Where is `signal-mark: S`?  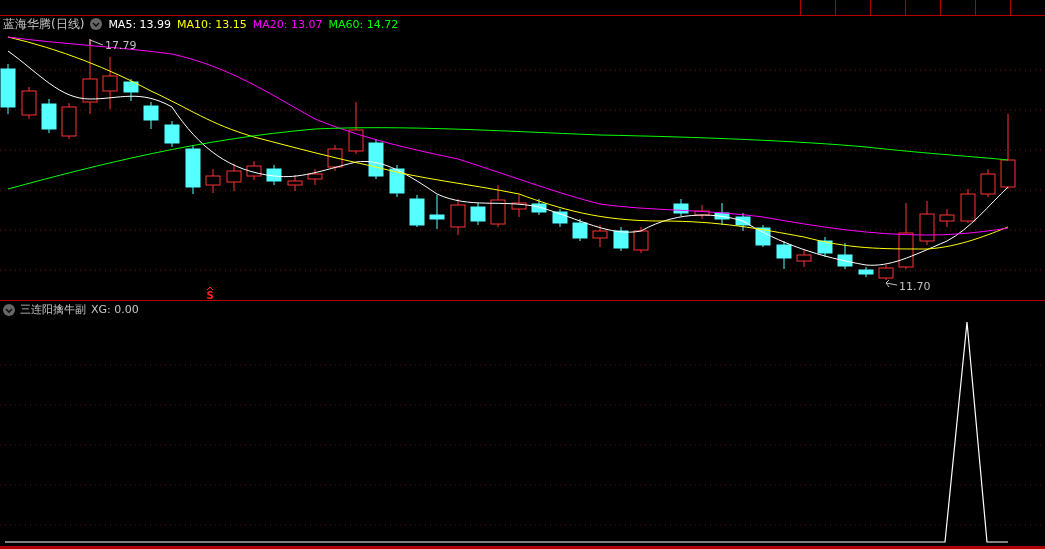 signal-mark: S is located at coordinates (210, 295).